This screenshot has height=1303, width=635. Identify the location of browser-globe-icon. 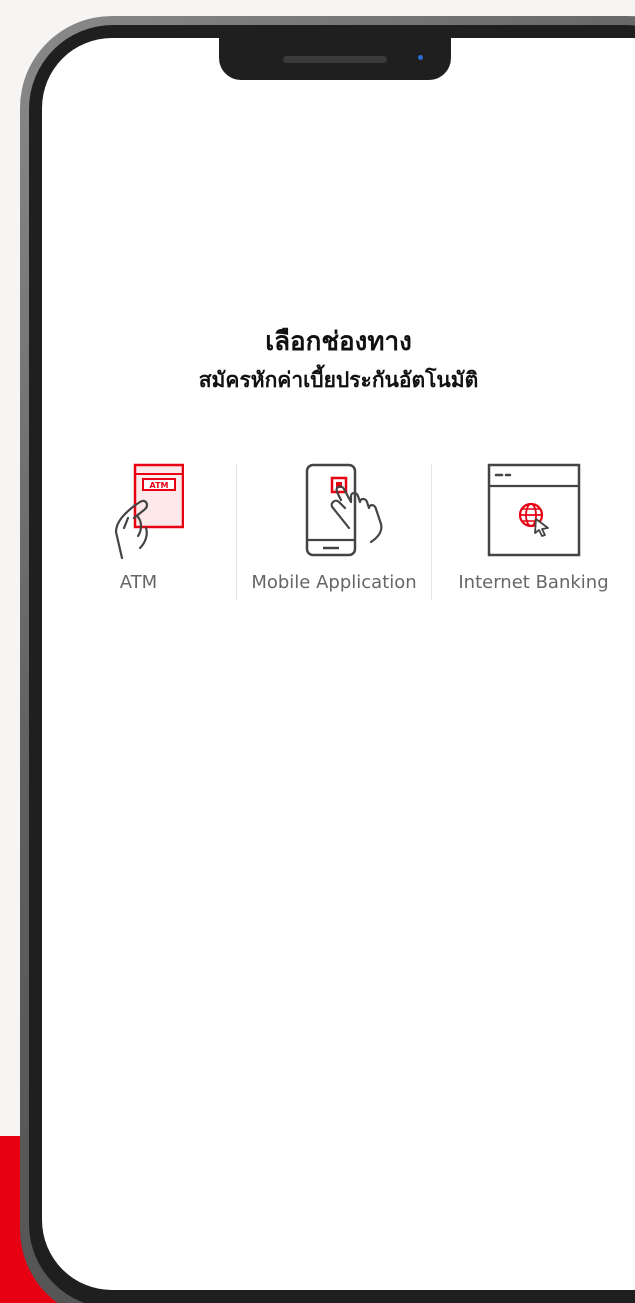
(533, 510).